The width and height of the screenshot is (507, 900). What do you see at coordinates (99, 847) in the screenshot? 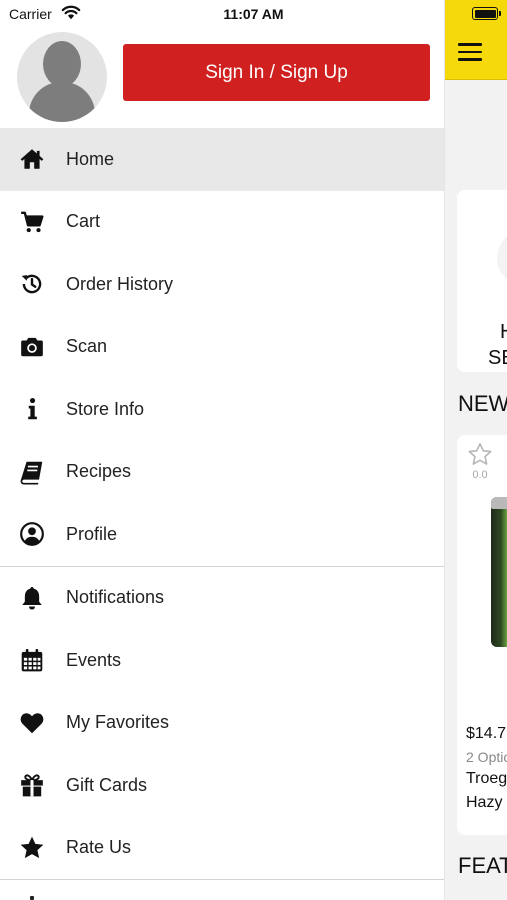
I see `menu-item-label: Rate Us` at bounding box center [99, 847].